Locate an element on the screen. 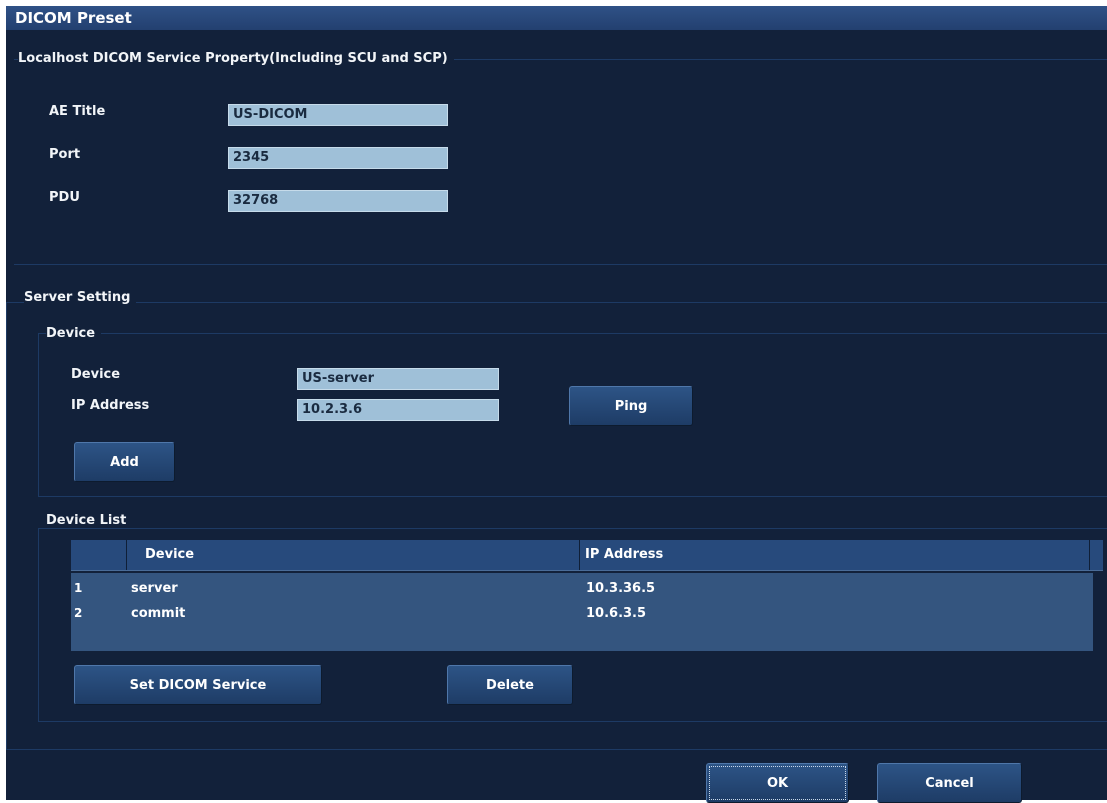  column-header-device: Device is located at coordinates (169, 554).